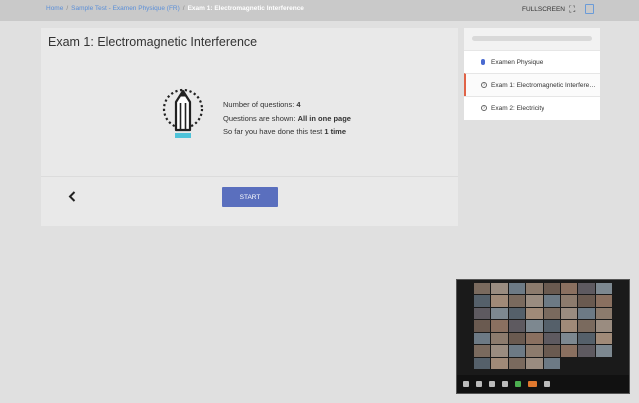 Image resolution: width=639 pixels, height=403 pixels. I want to click on participant-grid, so click(543, 326).